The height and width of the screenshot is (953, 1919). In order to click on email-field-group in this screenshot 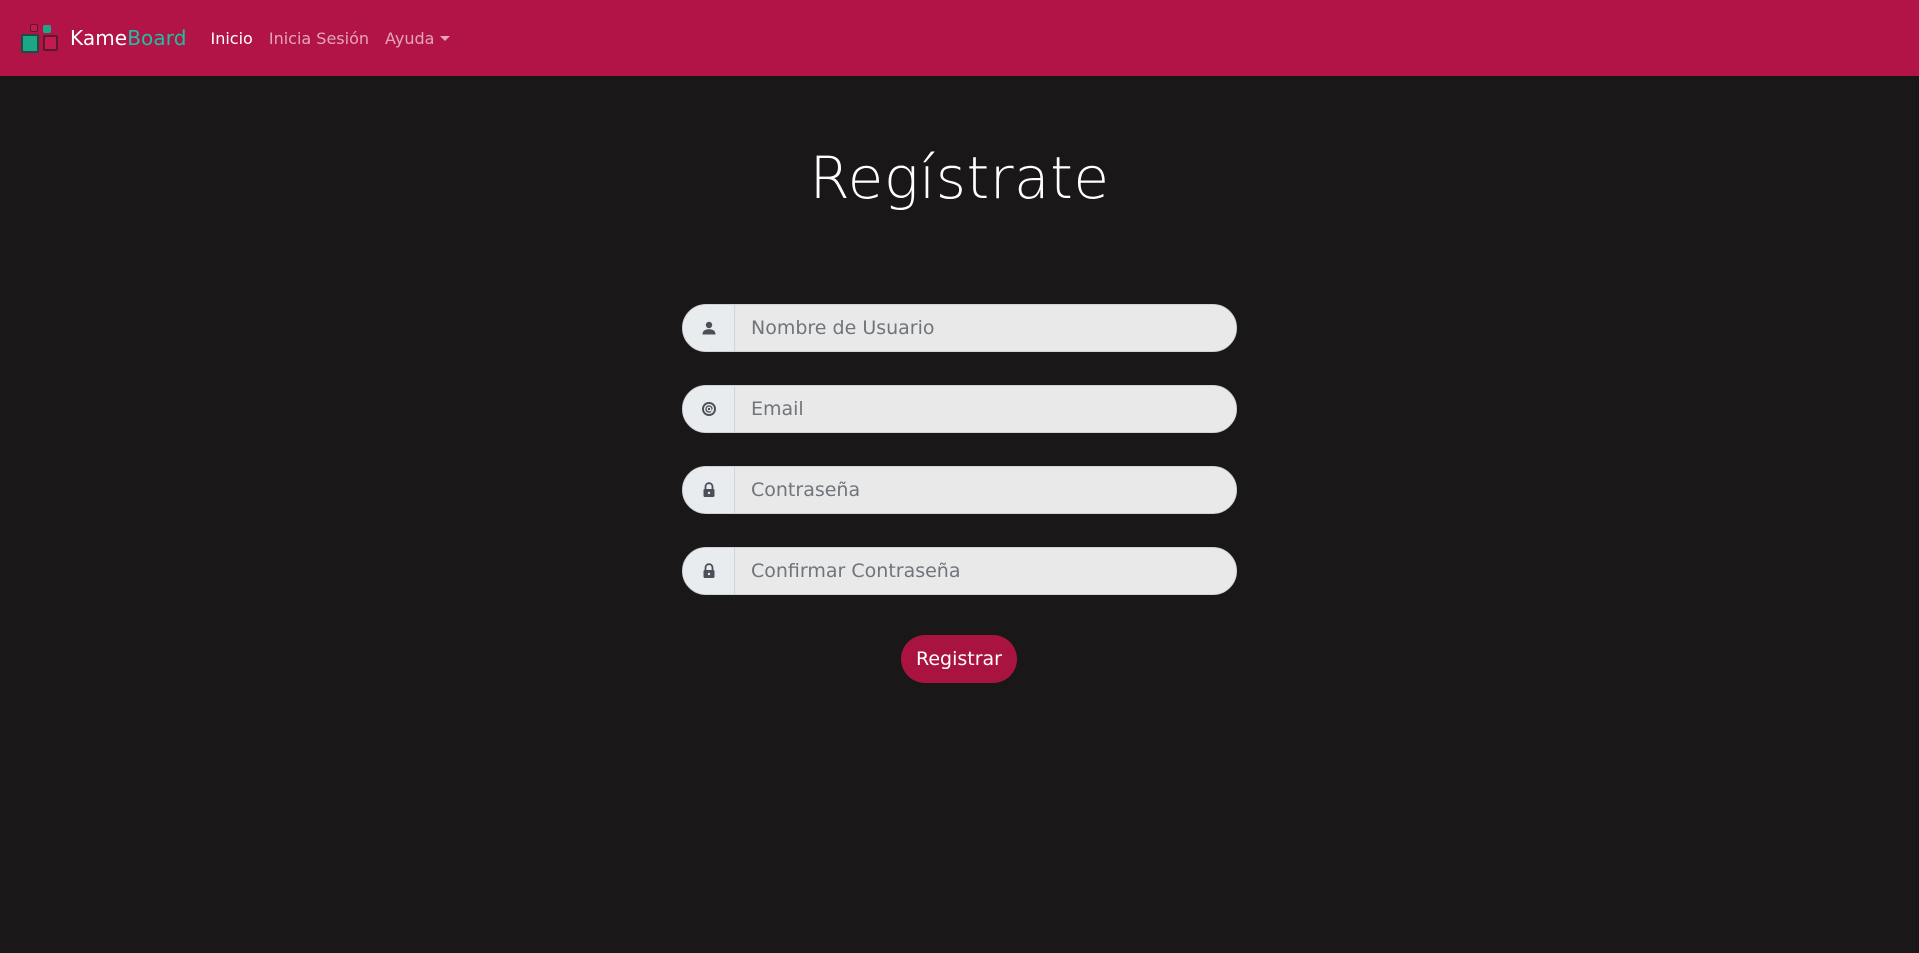, I will do `click(959, 409)`.